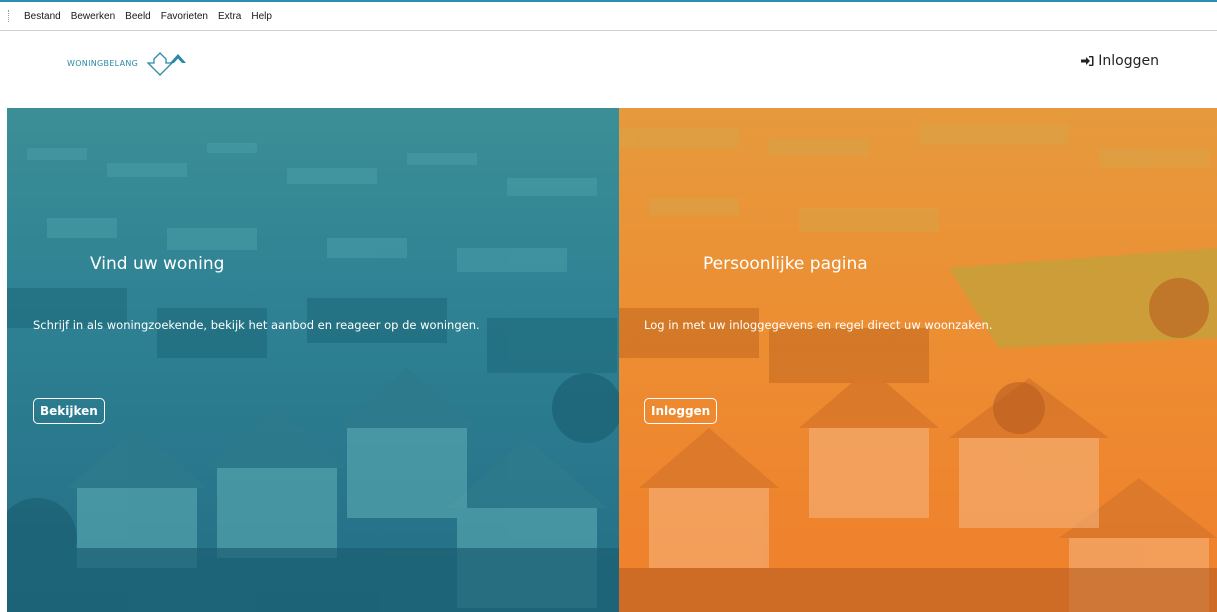 This screenshot has width=1217, height=612. What do you see at coordinates (681, 411) in the screenshot?
I see `login-button: Inloggen` at bounding box center [681, 411].